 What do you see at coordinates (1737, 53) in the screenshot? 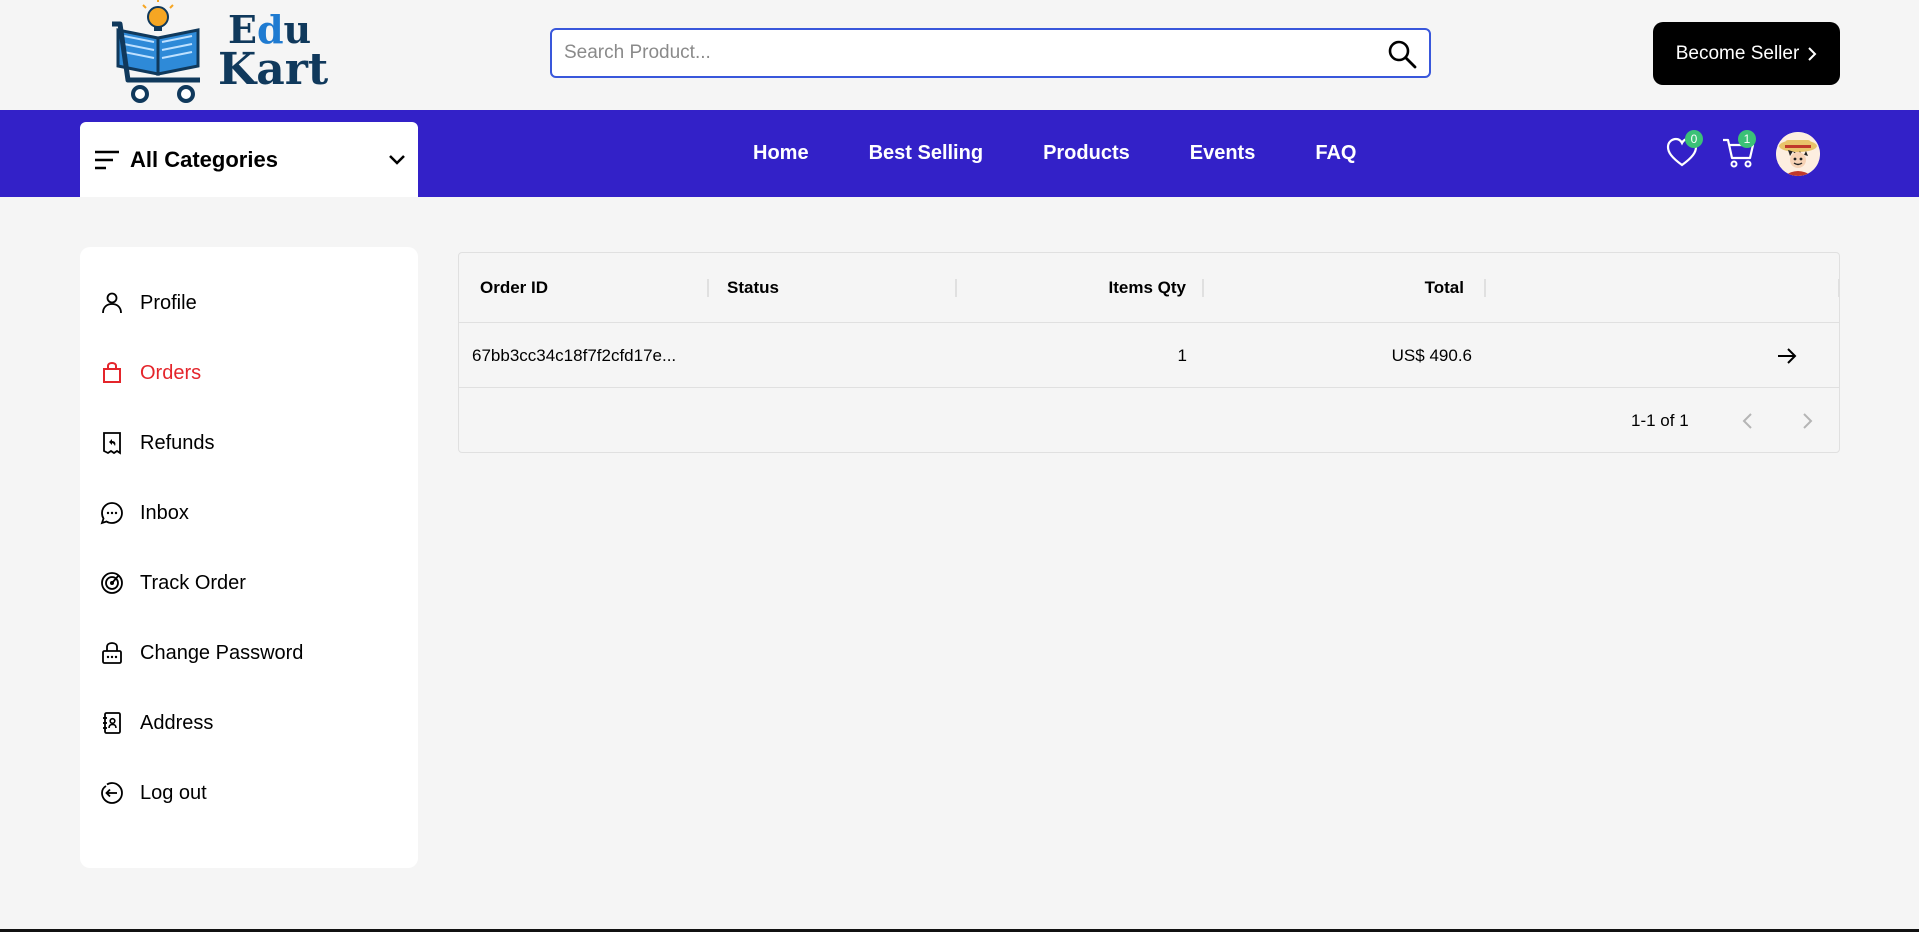
I see `become-seller-label: Become Seller` at bounding box center [1737, 53].